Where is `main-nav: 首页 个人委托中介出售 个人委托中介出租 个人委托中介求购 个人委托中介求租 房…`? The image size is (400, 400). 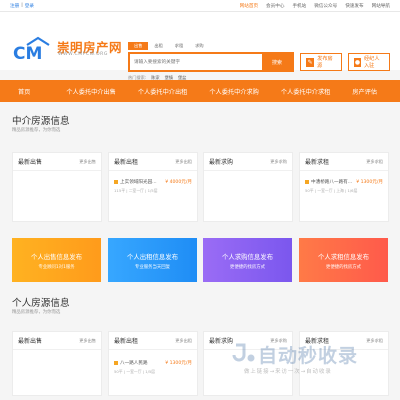
main-nav: 首页 个人委托中介出售 个人委托中介出租 个人委托中介求购 个人委托中介求租 房… is located at coordinates (200, 91).